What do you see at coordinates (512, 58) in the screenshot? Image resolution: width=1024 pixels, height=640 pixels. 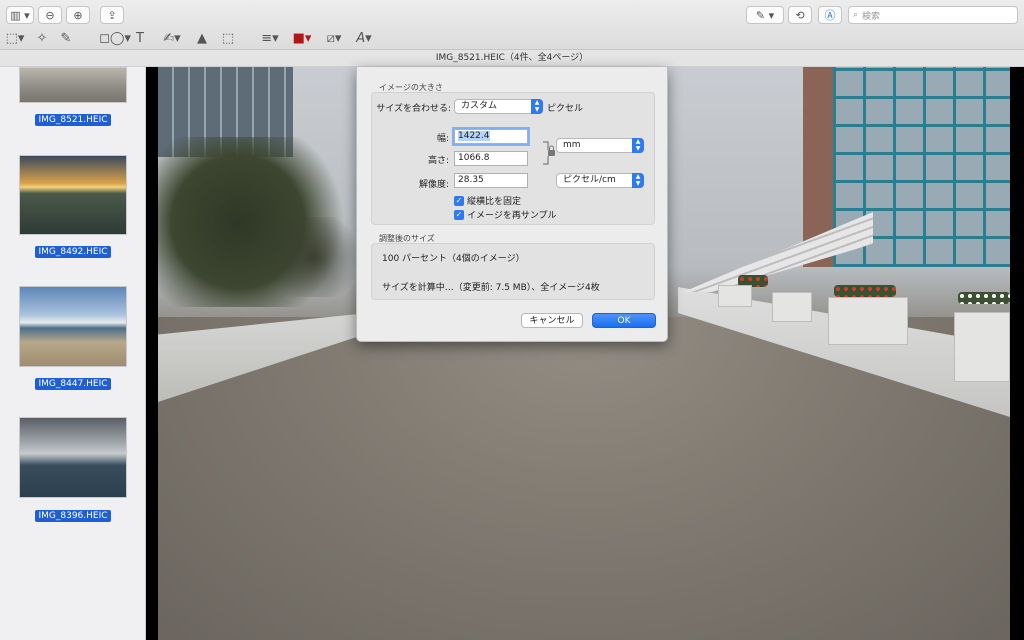 I see `window-title: IMG_8521.HEIC（4件、全4ページ）` at bounding box center [512, 58].